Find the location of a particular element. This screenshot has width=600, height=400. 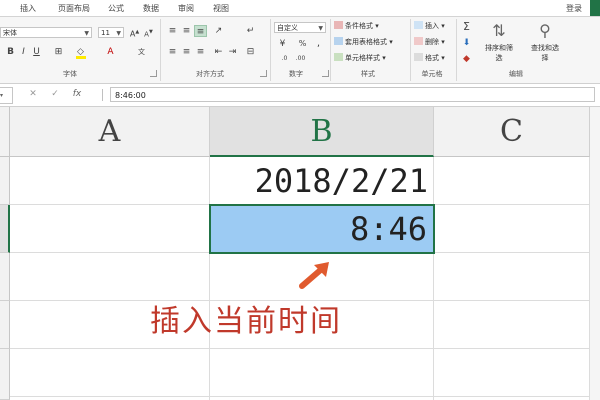

align-center-icon: ≡ is located at coordinates (186, 52).